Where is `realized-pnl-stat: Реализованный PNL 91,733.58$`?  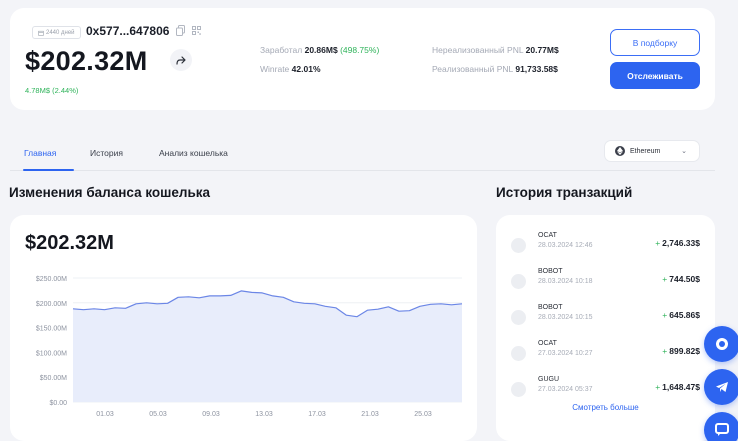
realized-pnl-stat: Реализованный PNL 91,733.58$ is located at coordinates (495, 69).